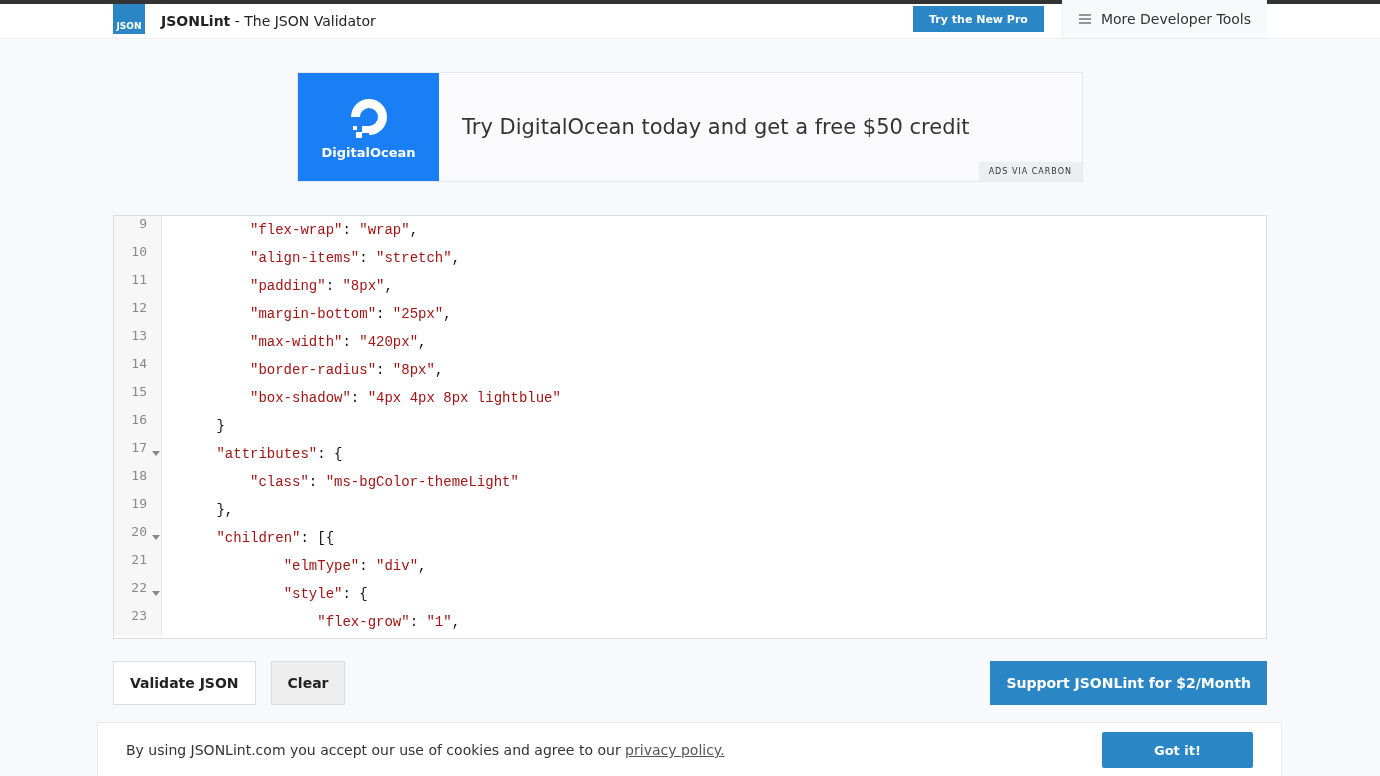  I want to click on code-line: "flex-wrap": "wrap",, so click(334, 230).